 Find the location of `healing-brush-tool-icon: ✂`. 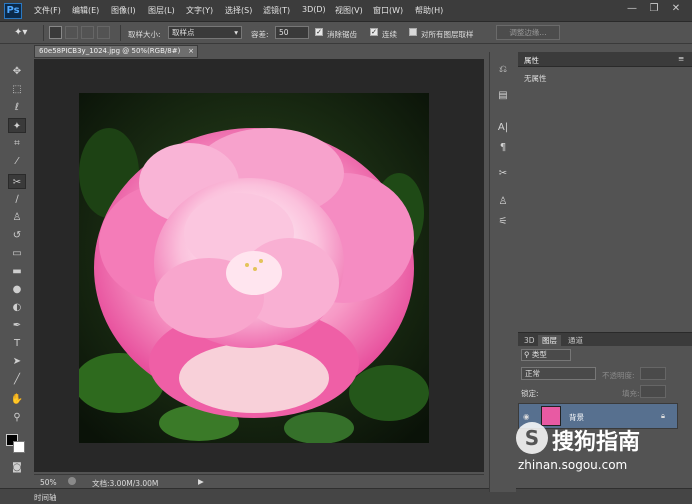

healing-brush-tool-icon: ✂ is located at coordinates (17, 181).